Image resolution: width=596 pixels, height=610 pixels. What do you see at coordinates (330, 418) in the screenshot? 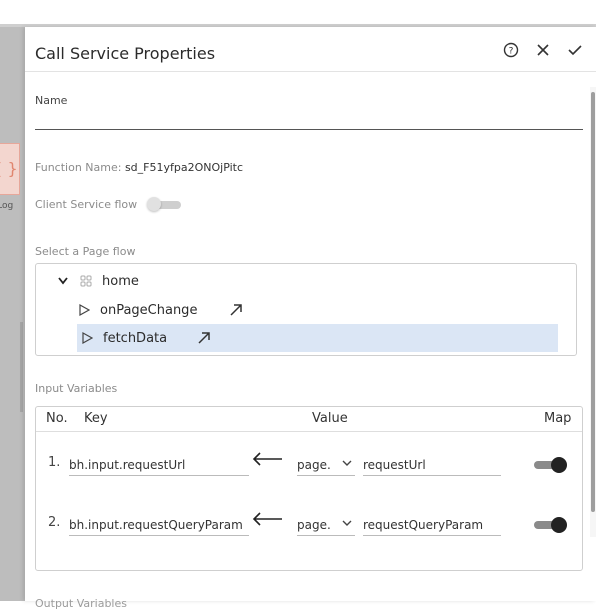
I see `column-value: Value` at bounding box center [330, 418].